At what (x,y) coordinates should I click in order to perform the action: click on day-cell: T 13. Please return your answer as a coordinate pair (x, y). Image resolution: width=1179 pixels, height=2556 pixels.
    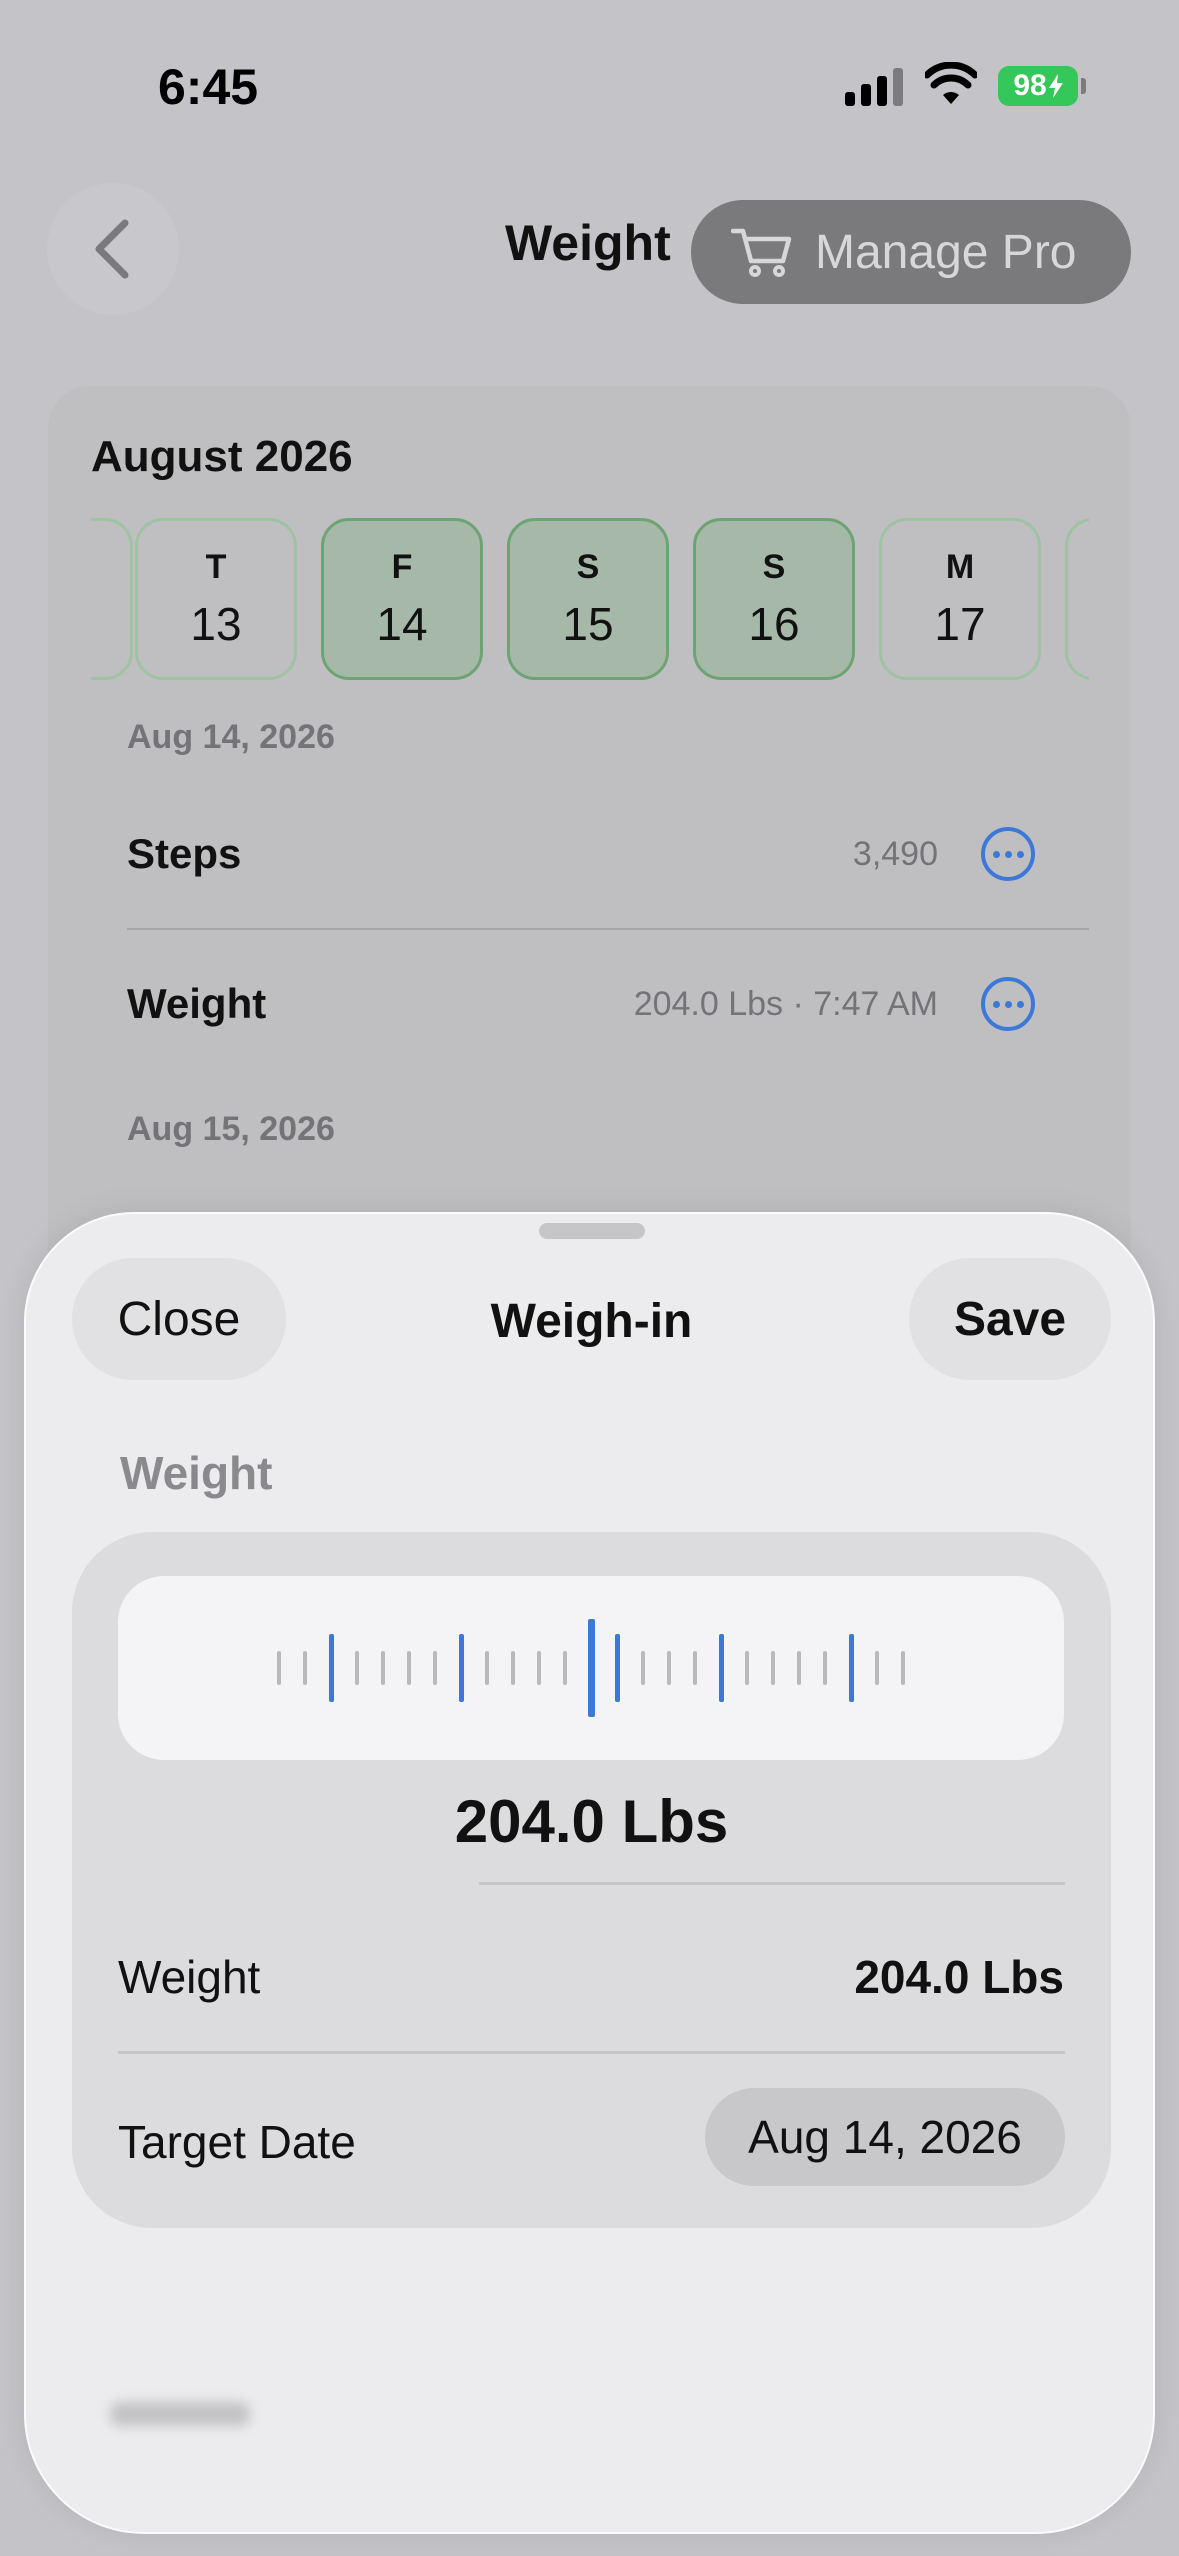
    Looking at the image, I should click on (216, 599).